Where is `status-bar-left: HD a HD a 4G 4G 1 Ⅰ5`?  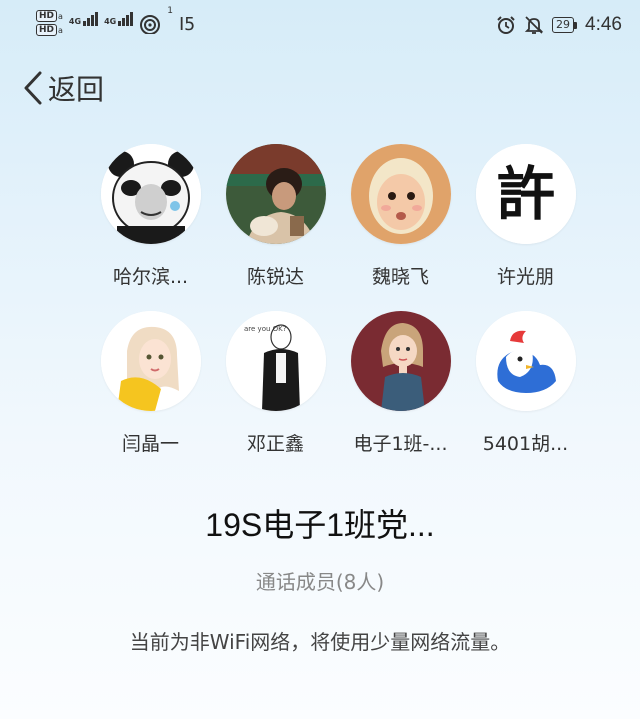 status-bar-left: HD a HD a 4G 4G 1 Ⅰ5 is located at coordinates (116, 21).